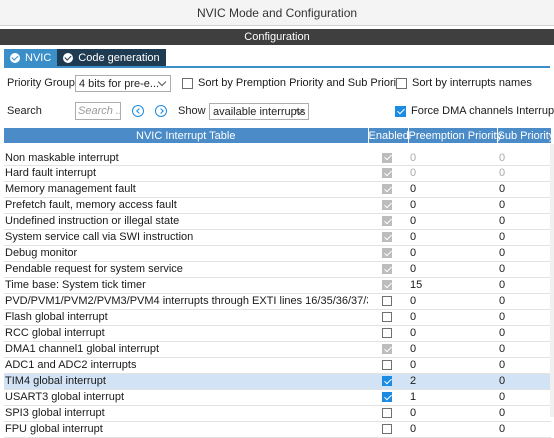 This screenshot has height=438, width=554. Describe the element at coordinates (277, 221) in the screenshot. I see `table-row: Undefined instruction or illegal state 0 0` at that location.